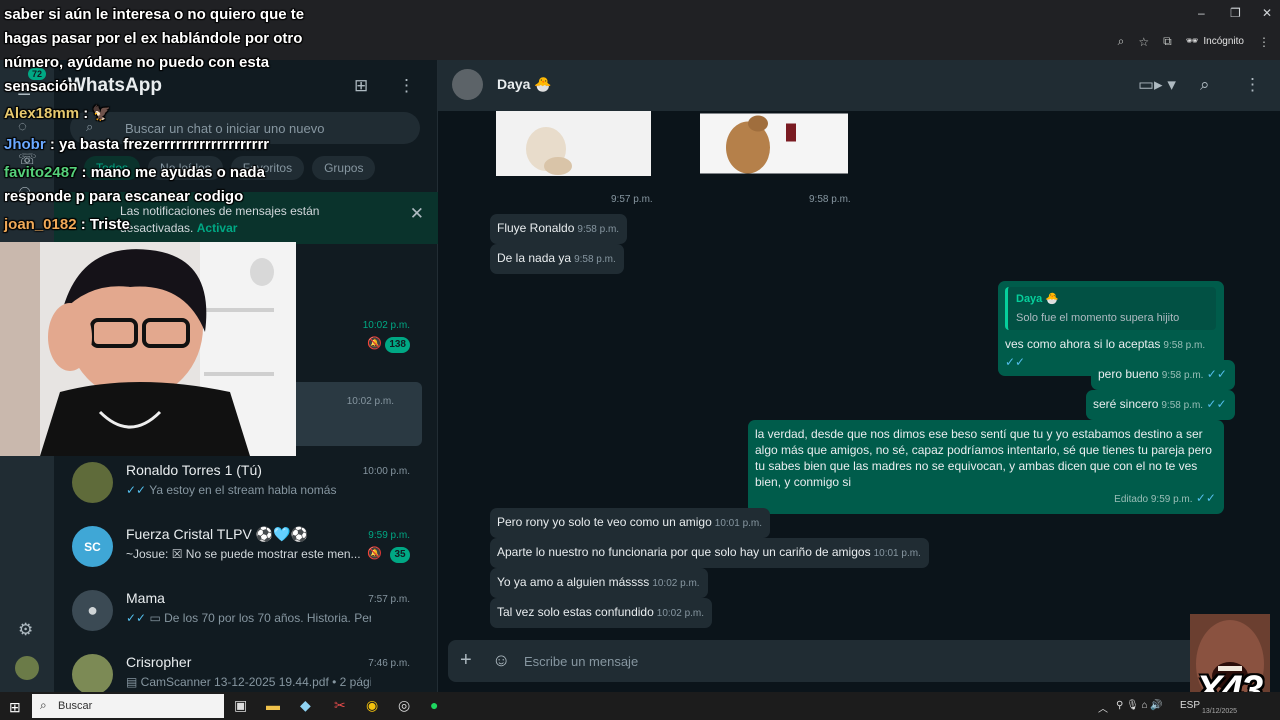  Describe the element at coordinates (467, 84) in the screenshot. I see `contact-avatar` at that location.